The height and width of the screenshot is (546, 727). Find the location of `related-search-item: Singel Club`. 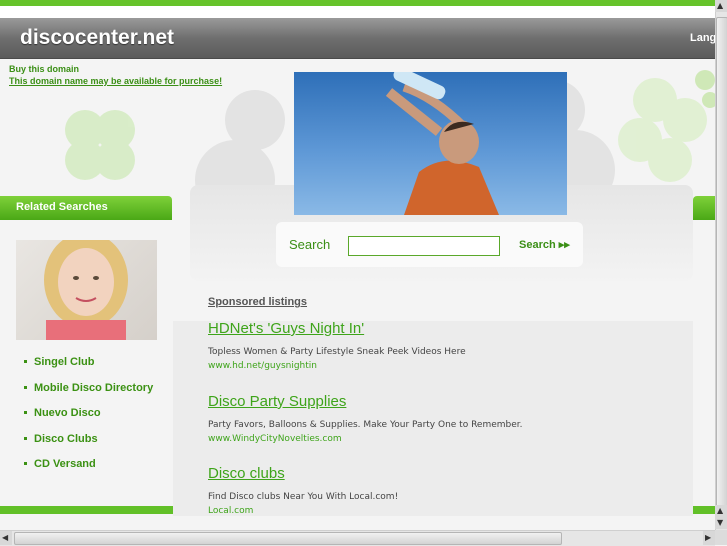

related-search-item: Singel Club is located at coordinates (88, 369).